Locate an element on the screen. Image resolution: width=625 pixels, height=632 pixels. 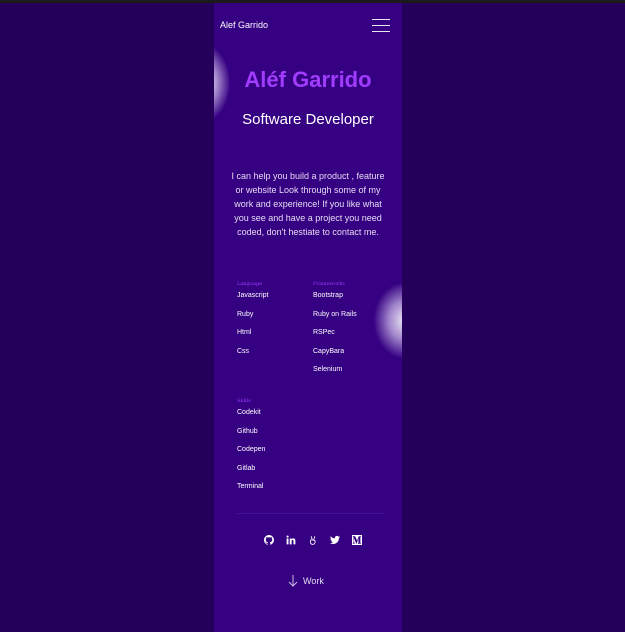
list-item: Github is located at coordinates (247, 431).